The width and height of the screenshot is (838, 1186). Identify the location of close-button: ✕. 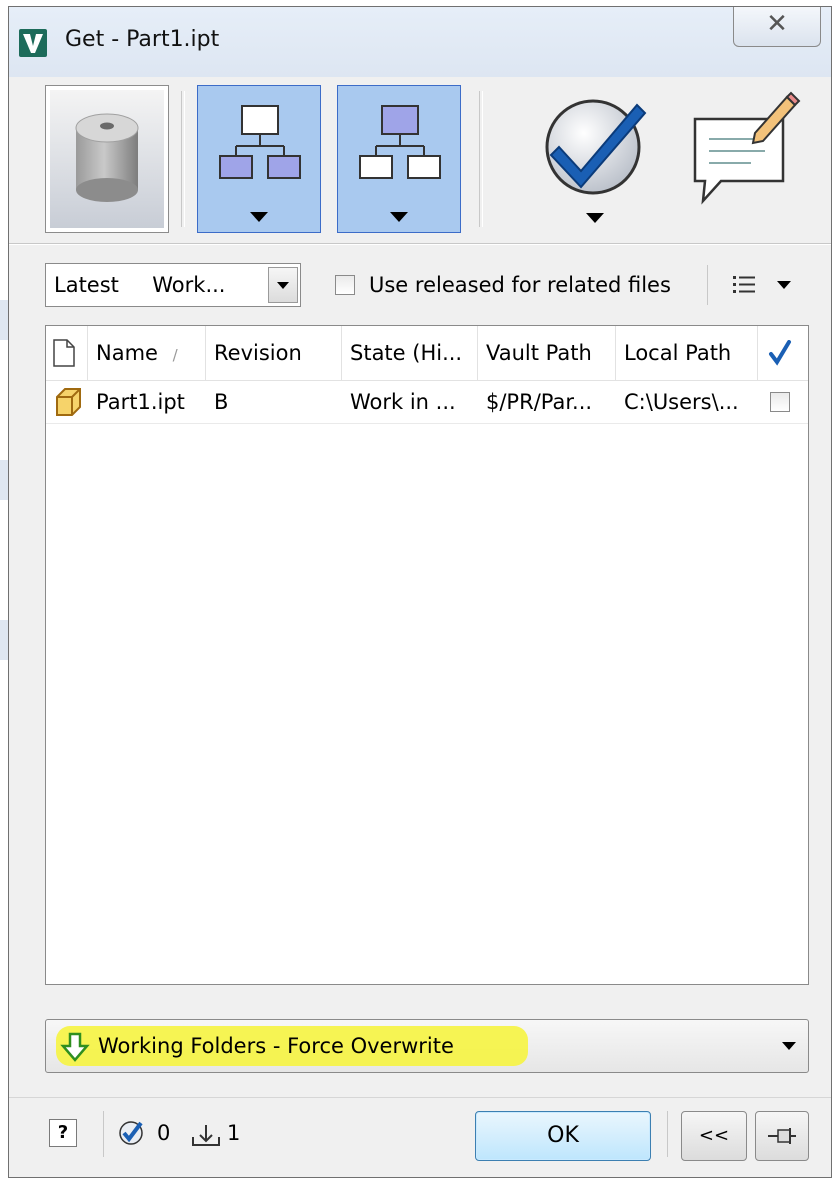
(777, 27).